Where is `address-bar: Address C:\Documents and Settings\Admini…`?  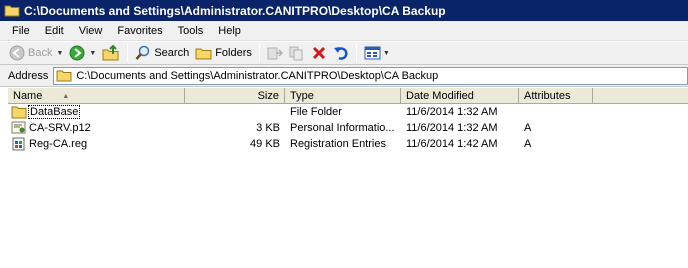 address-bar: Address C:\Documents and Settings\Admini… is located at coordinates (344, 76).